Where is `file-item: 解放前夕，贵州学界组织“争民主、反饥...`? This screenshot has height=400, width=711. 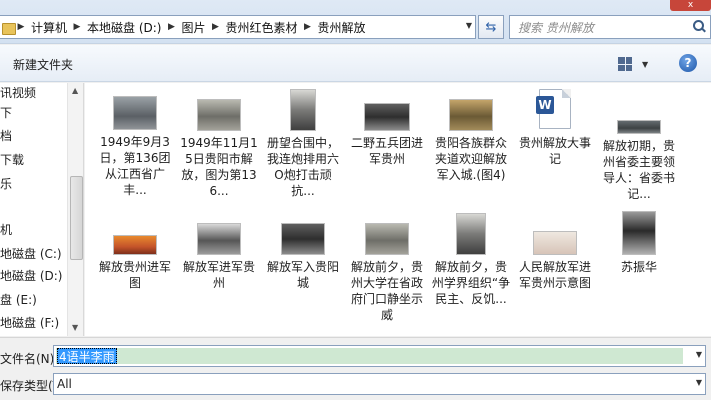 file-item: 解放前夕，贵州学界组织“争民主、反饥... is located at coordinates (471, 260).